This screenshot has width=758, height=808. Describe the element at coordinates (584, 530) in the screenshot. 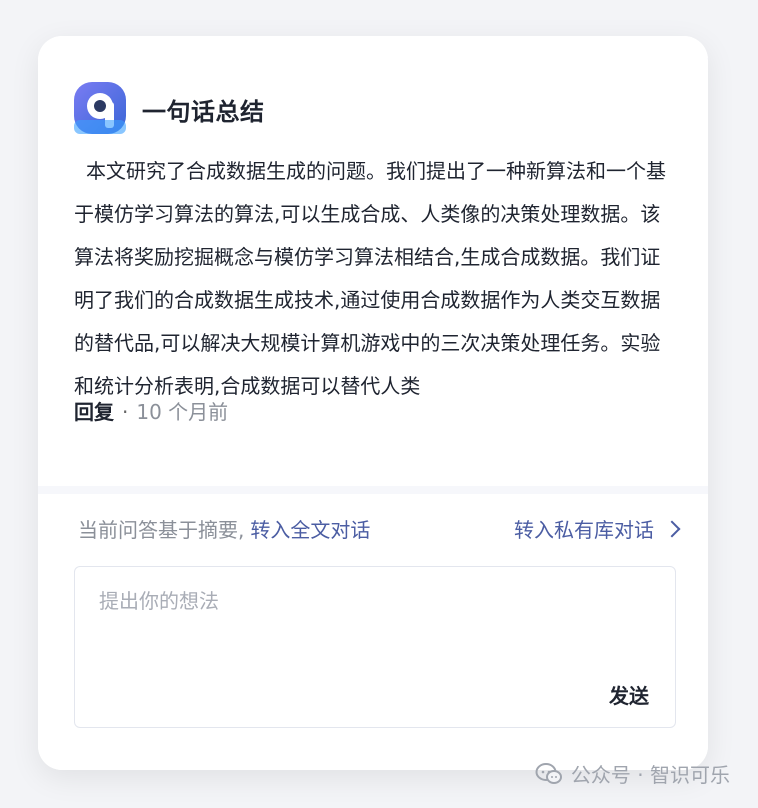

I see `private-library-label: 转入私有库对话` at that location.